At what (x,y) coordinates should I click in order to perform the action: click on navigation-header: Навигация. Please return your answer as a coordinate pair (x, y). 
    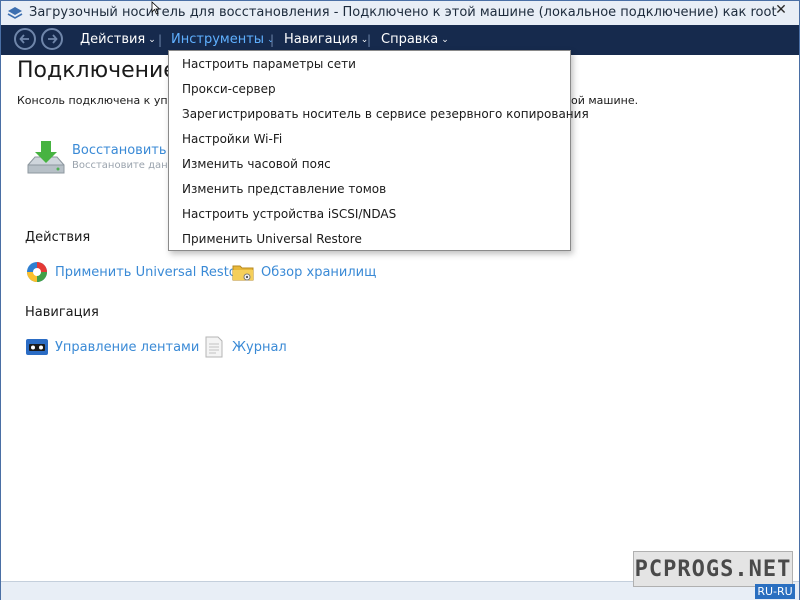
    Looking at the image, I should click on (62, 312).